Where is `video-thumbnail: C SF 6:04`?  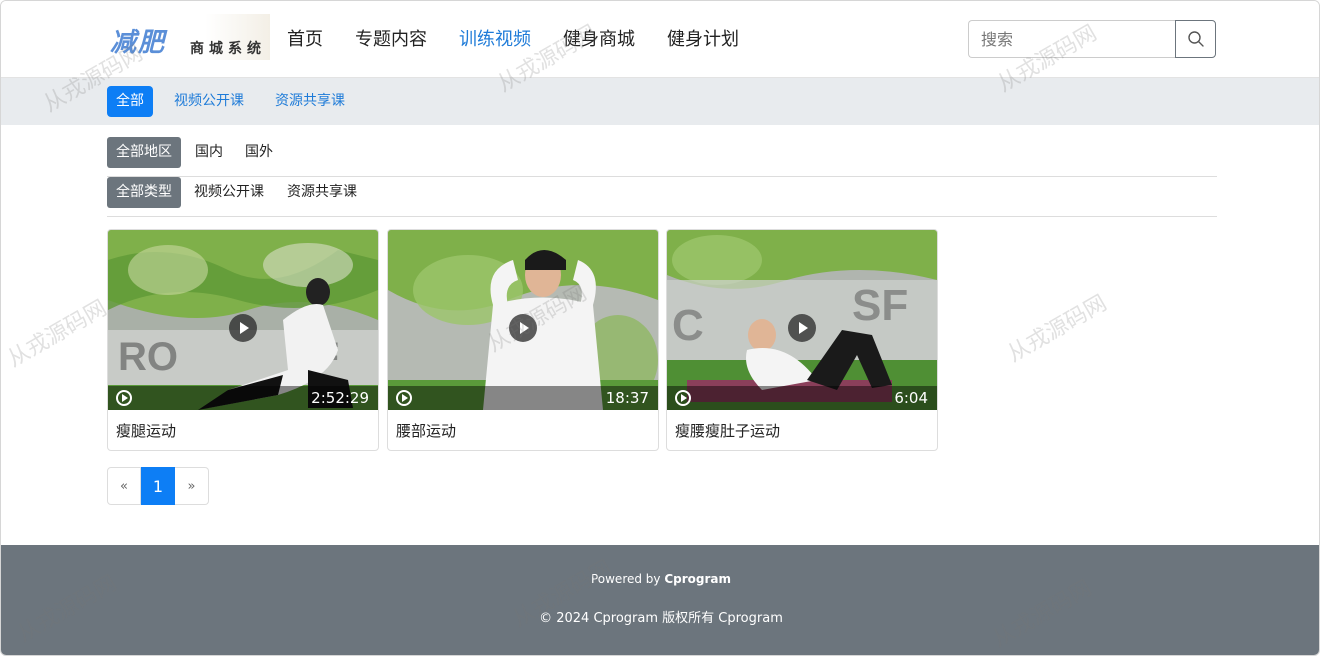
video-thumbnail: C SF 6:04 is located at coordinates (802, 320).